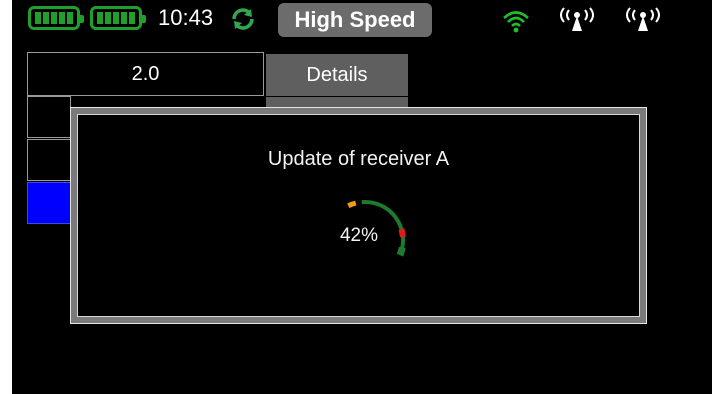 The height and width of the screenshot is (394, 712). I want to click on wifi-icon, so click(516, 22).